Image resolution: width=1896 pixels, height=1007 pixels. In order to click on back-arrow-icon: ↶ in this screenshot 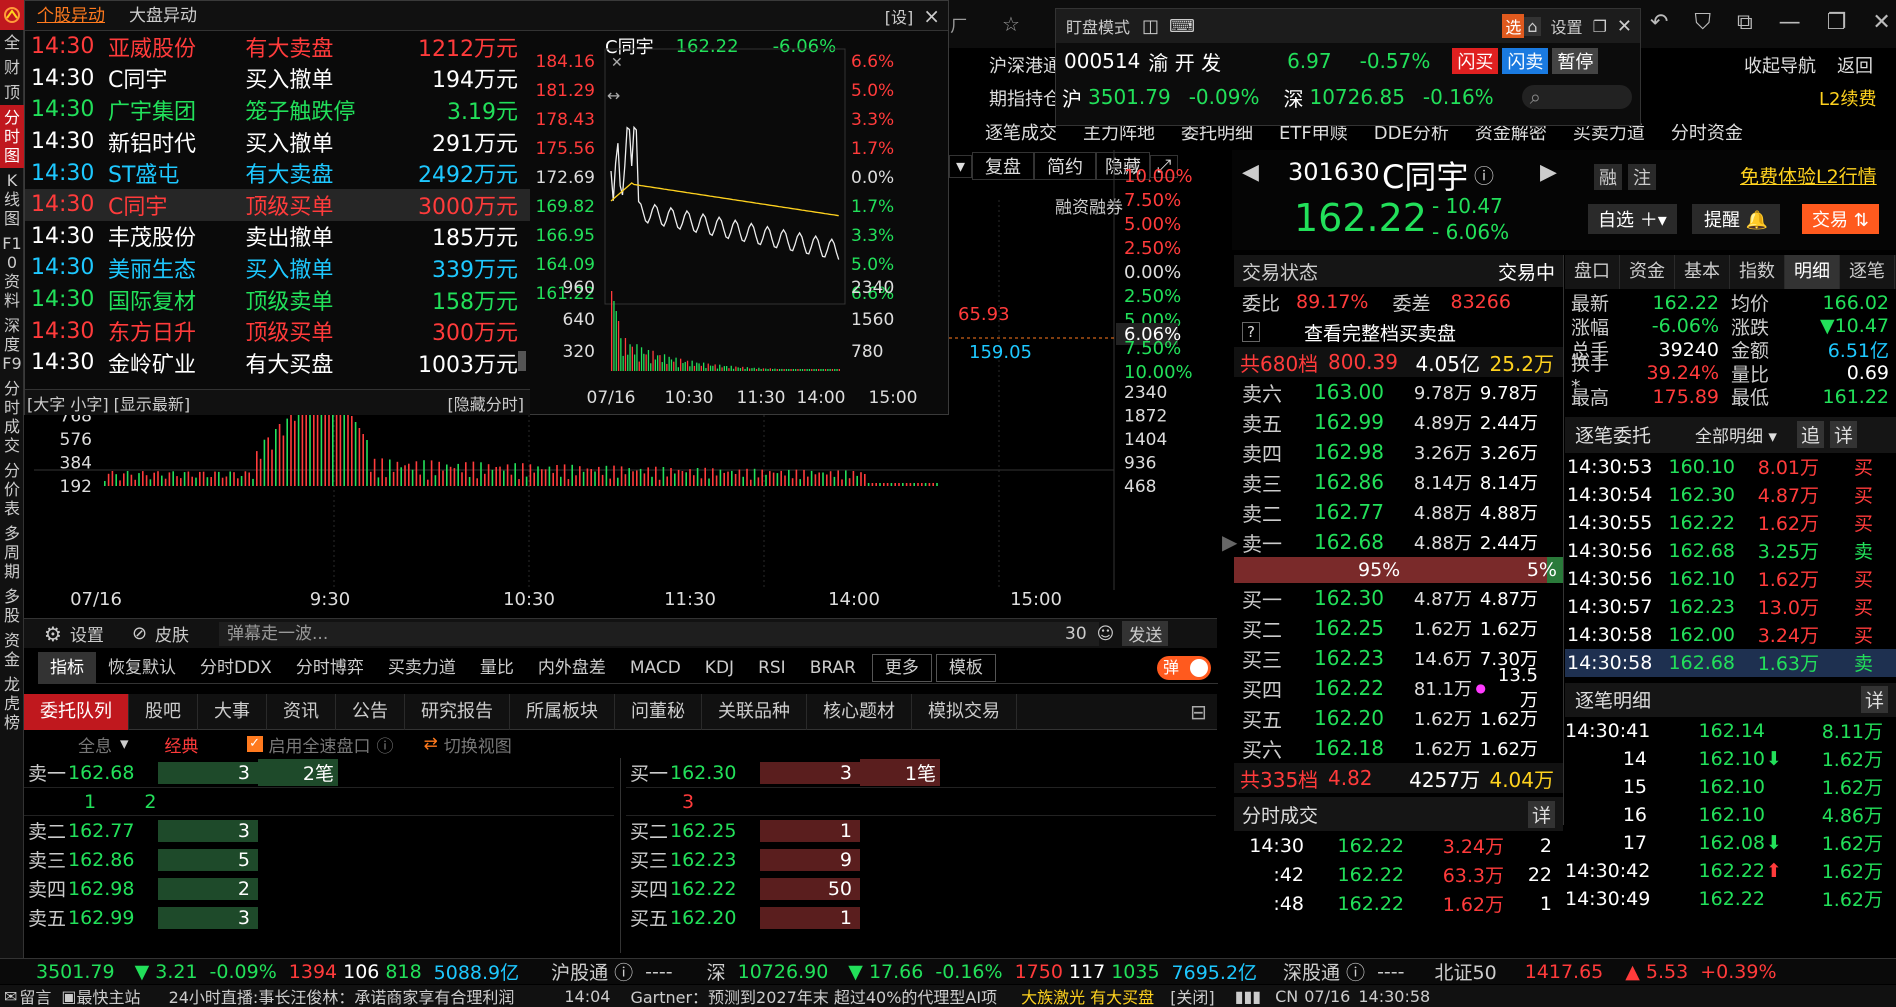, I will do `click(1659, 25)`.